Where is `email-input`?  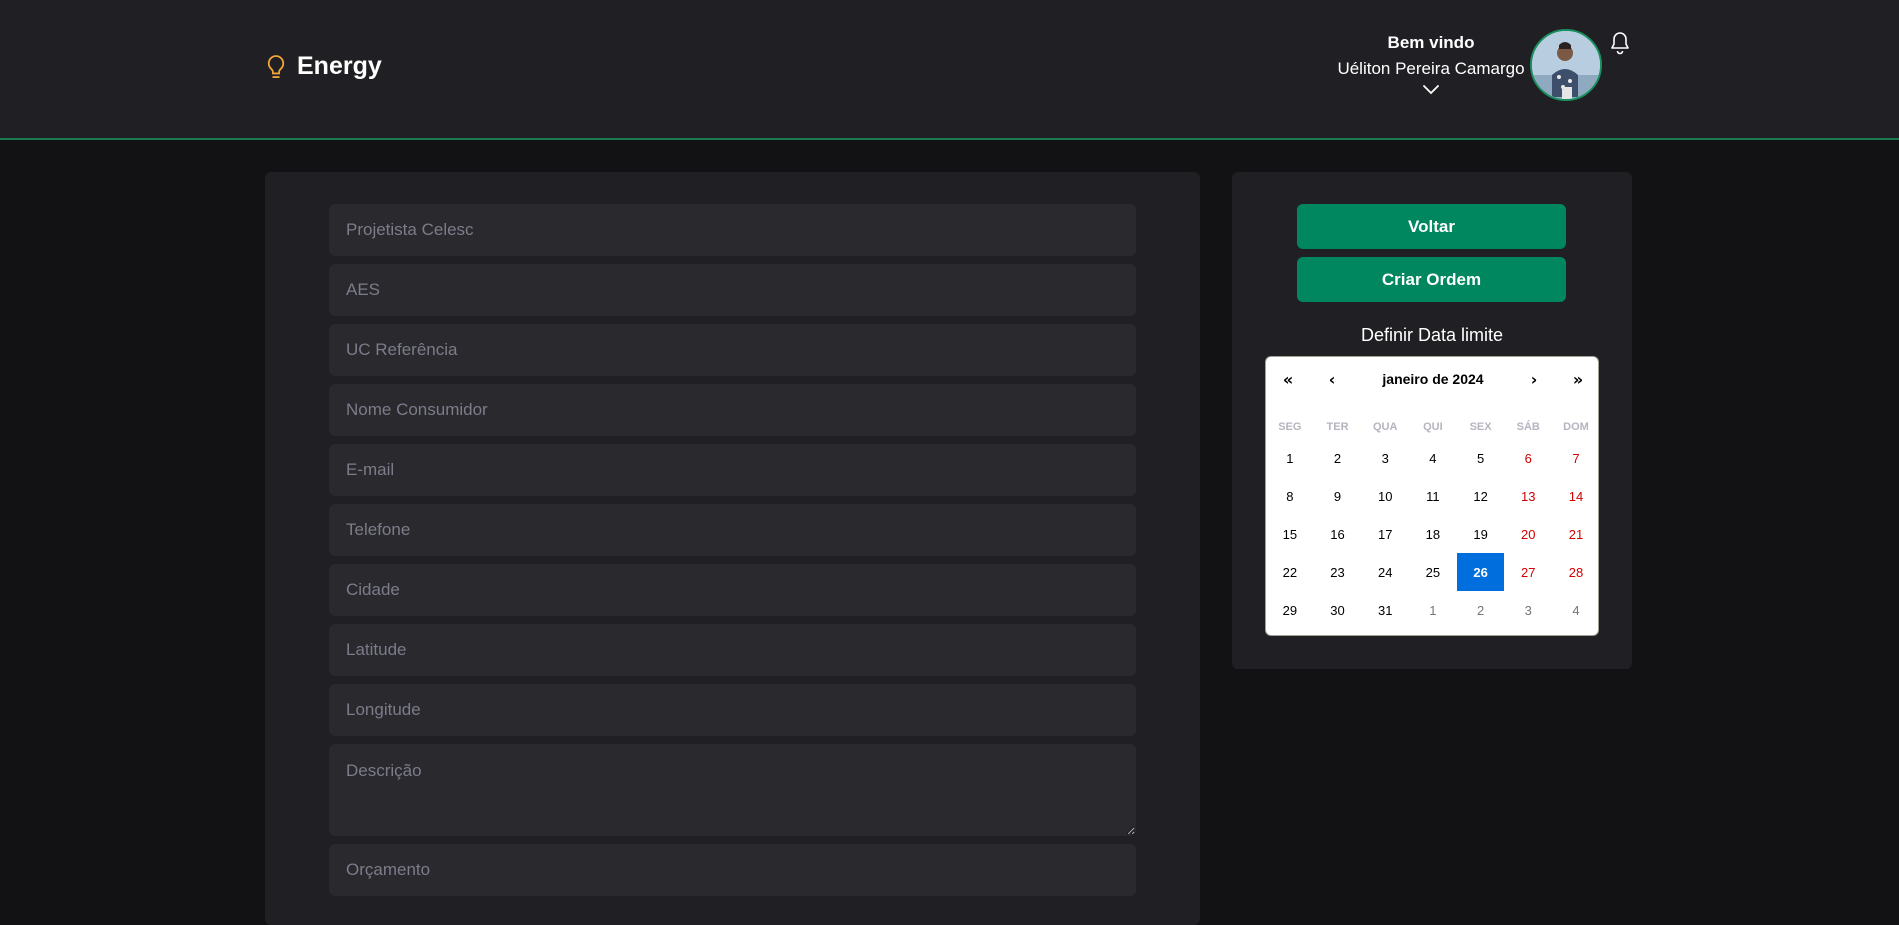 email-input is located at coordinates (732, 470).